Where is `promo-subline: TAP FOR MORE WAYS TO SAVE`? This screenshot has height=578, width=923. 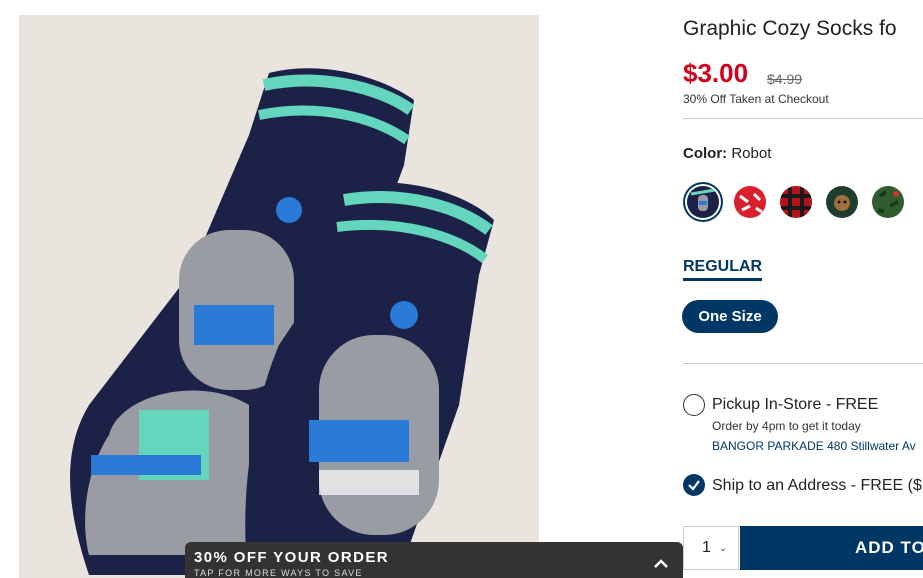 promo-subline: TAP FOR MORE WAYS TO SAVE is located at coordinates (278, 573).